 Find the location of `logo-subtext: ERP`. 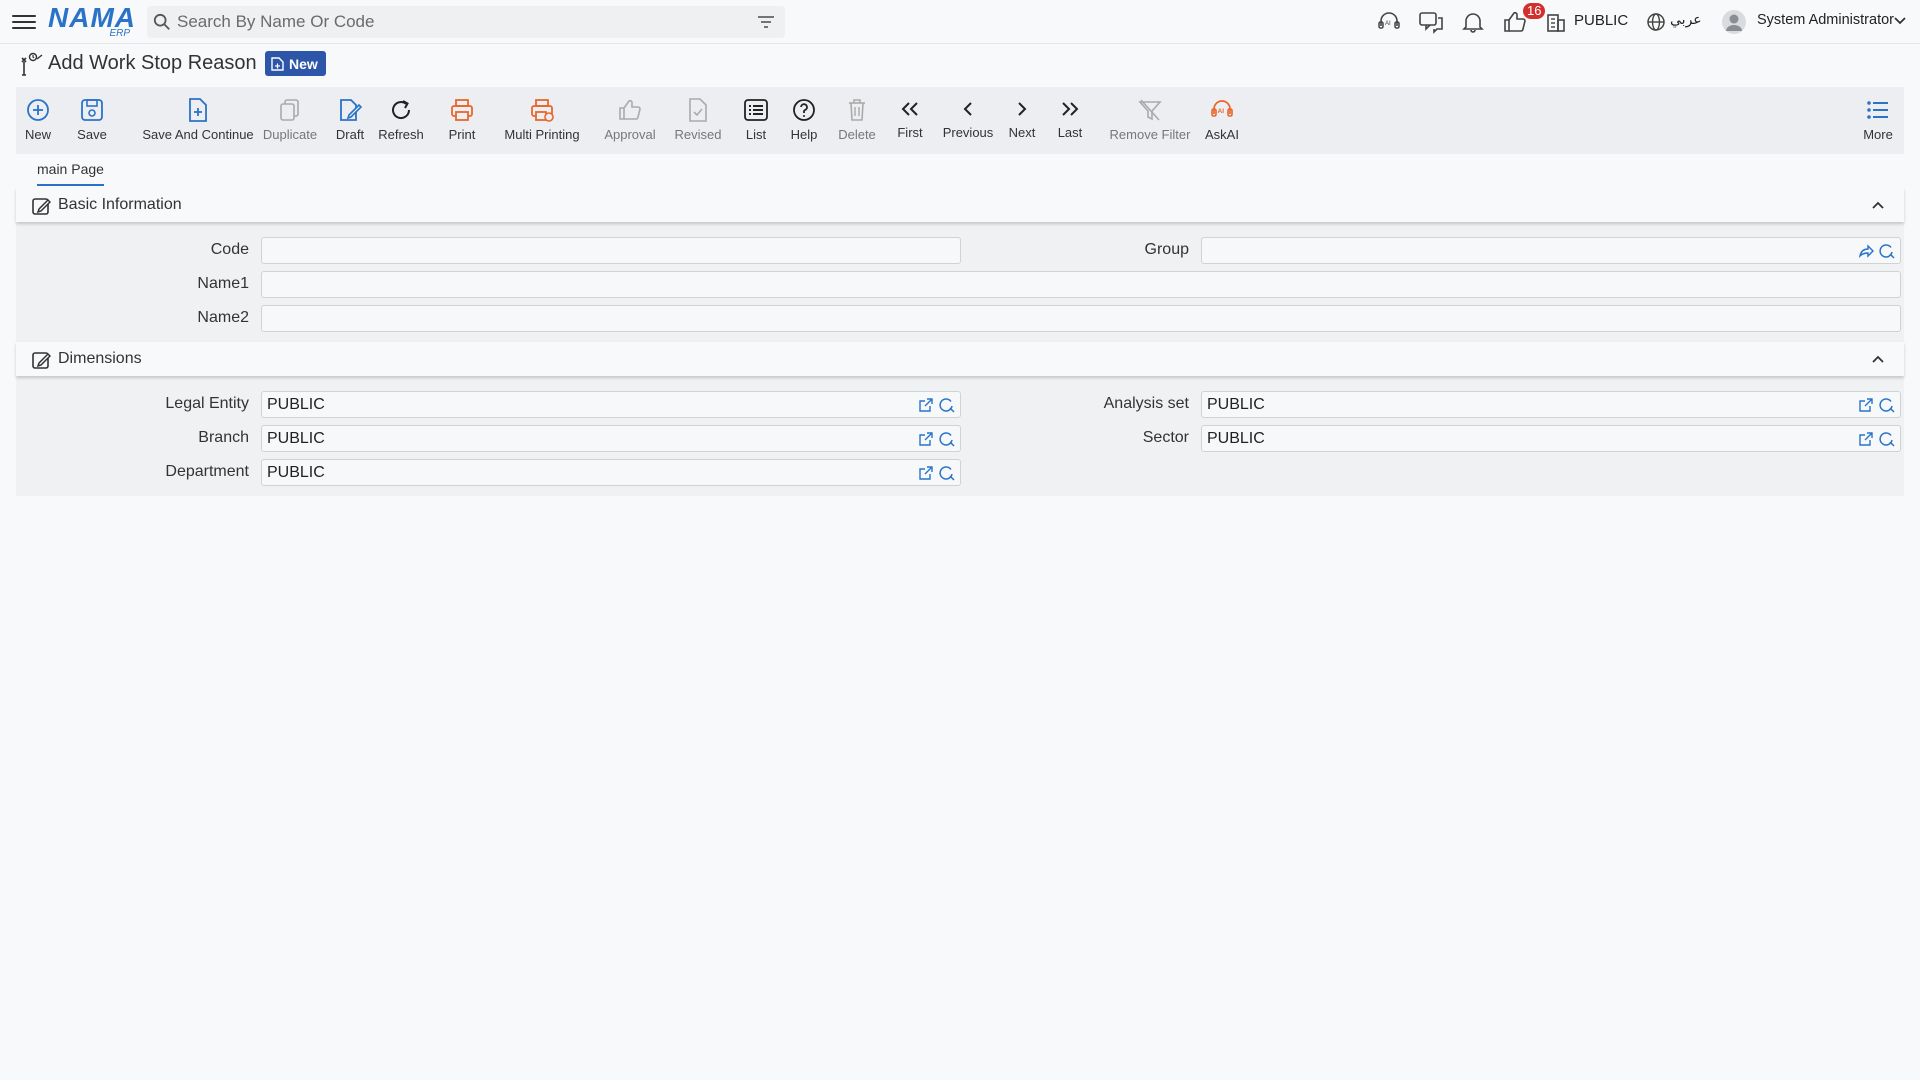

logo-subtext: ERP is located at coordinates (119, 33).